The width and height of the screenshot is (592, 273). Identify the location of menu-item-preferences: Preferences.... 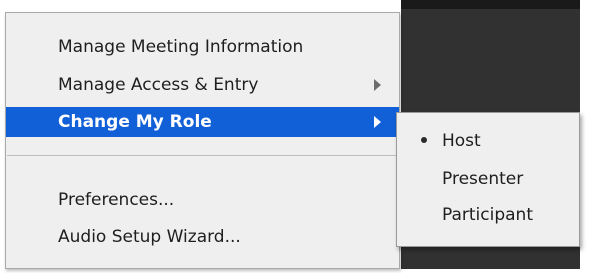
(202, 200).